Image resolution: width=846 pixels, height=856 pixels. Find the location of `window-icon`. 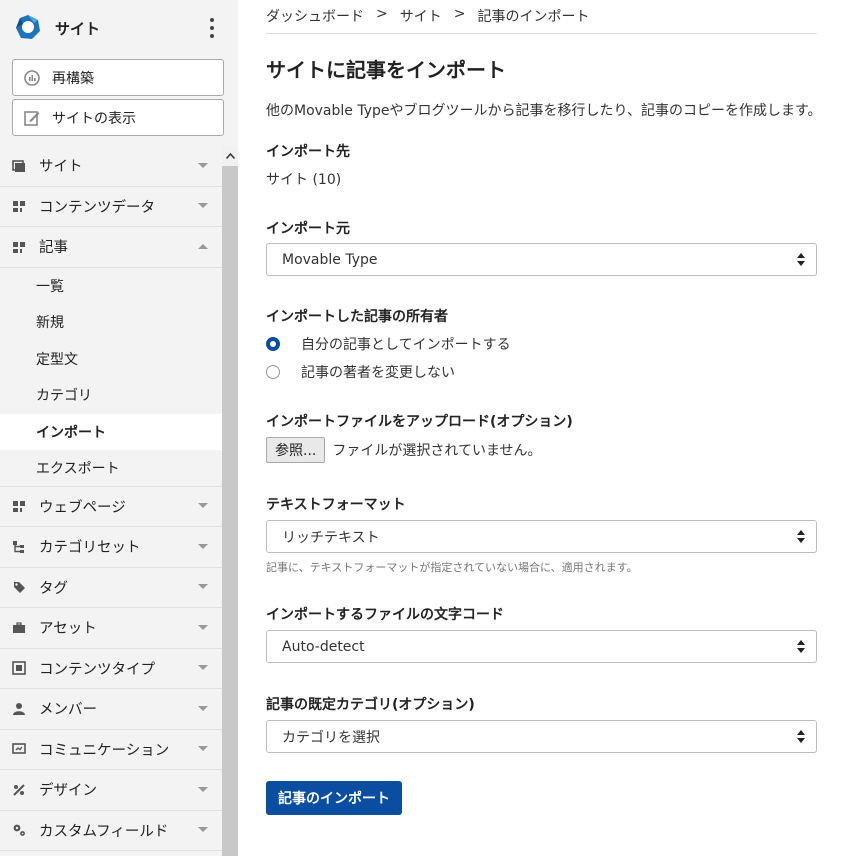

window-icon is located at coordinates (19, 166).